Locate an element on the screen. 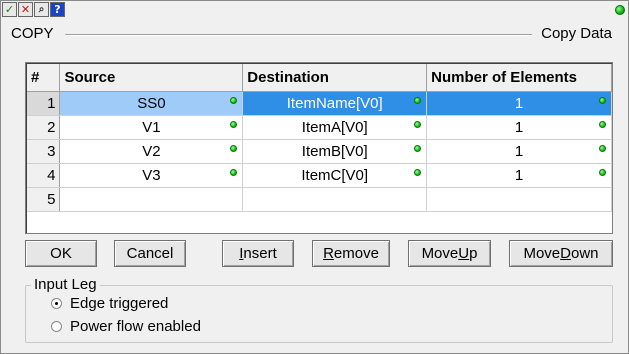  check-icon: ✓ is located at coordinates (9, 9).